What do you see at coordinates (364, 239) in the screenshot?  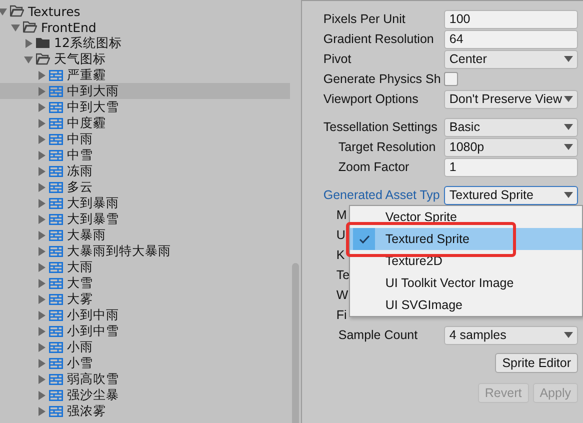 I see `checkmark-icon` at bounding box center [364, 239].